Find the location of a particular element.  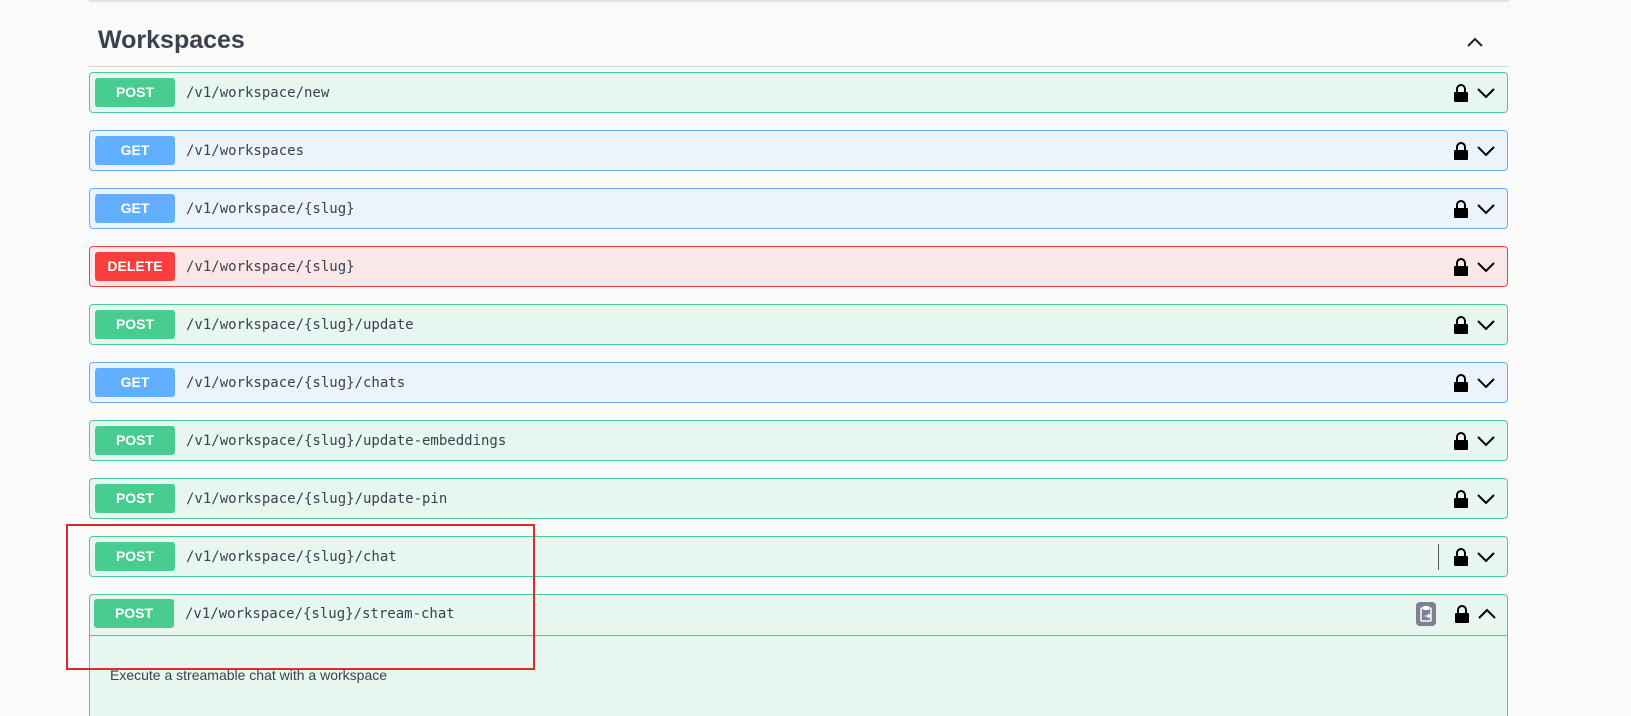

method-badge: DELETE is located at coordinates (135, 266).